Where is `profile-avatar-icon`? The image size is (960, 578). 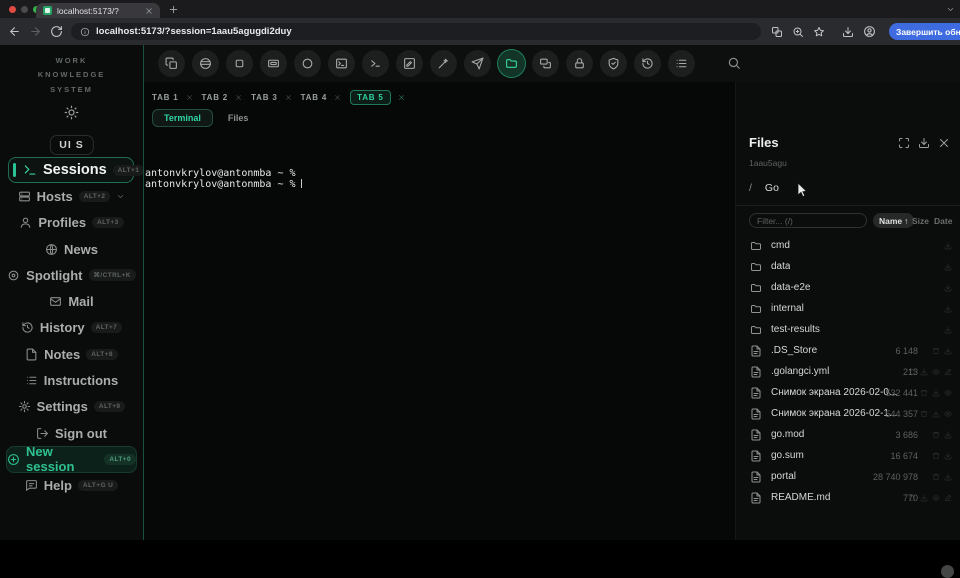
profile-avatar-icon is located at coordinates (869, 31).